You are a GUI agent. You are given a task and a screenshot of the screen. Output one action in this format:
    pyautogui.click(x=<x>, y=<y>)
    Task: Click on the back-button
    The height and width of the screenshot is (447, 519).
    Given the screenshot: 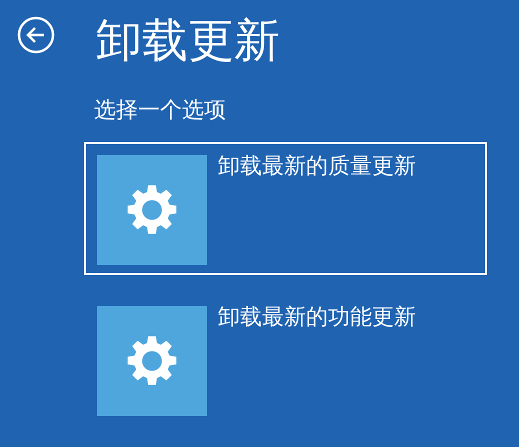 What is the action you would take?
    pyautogui.click(x=36, y=35)
    